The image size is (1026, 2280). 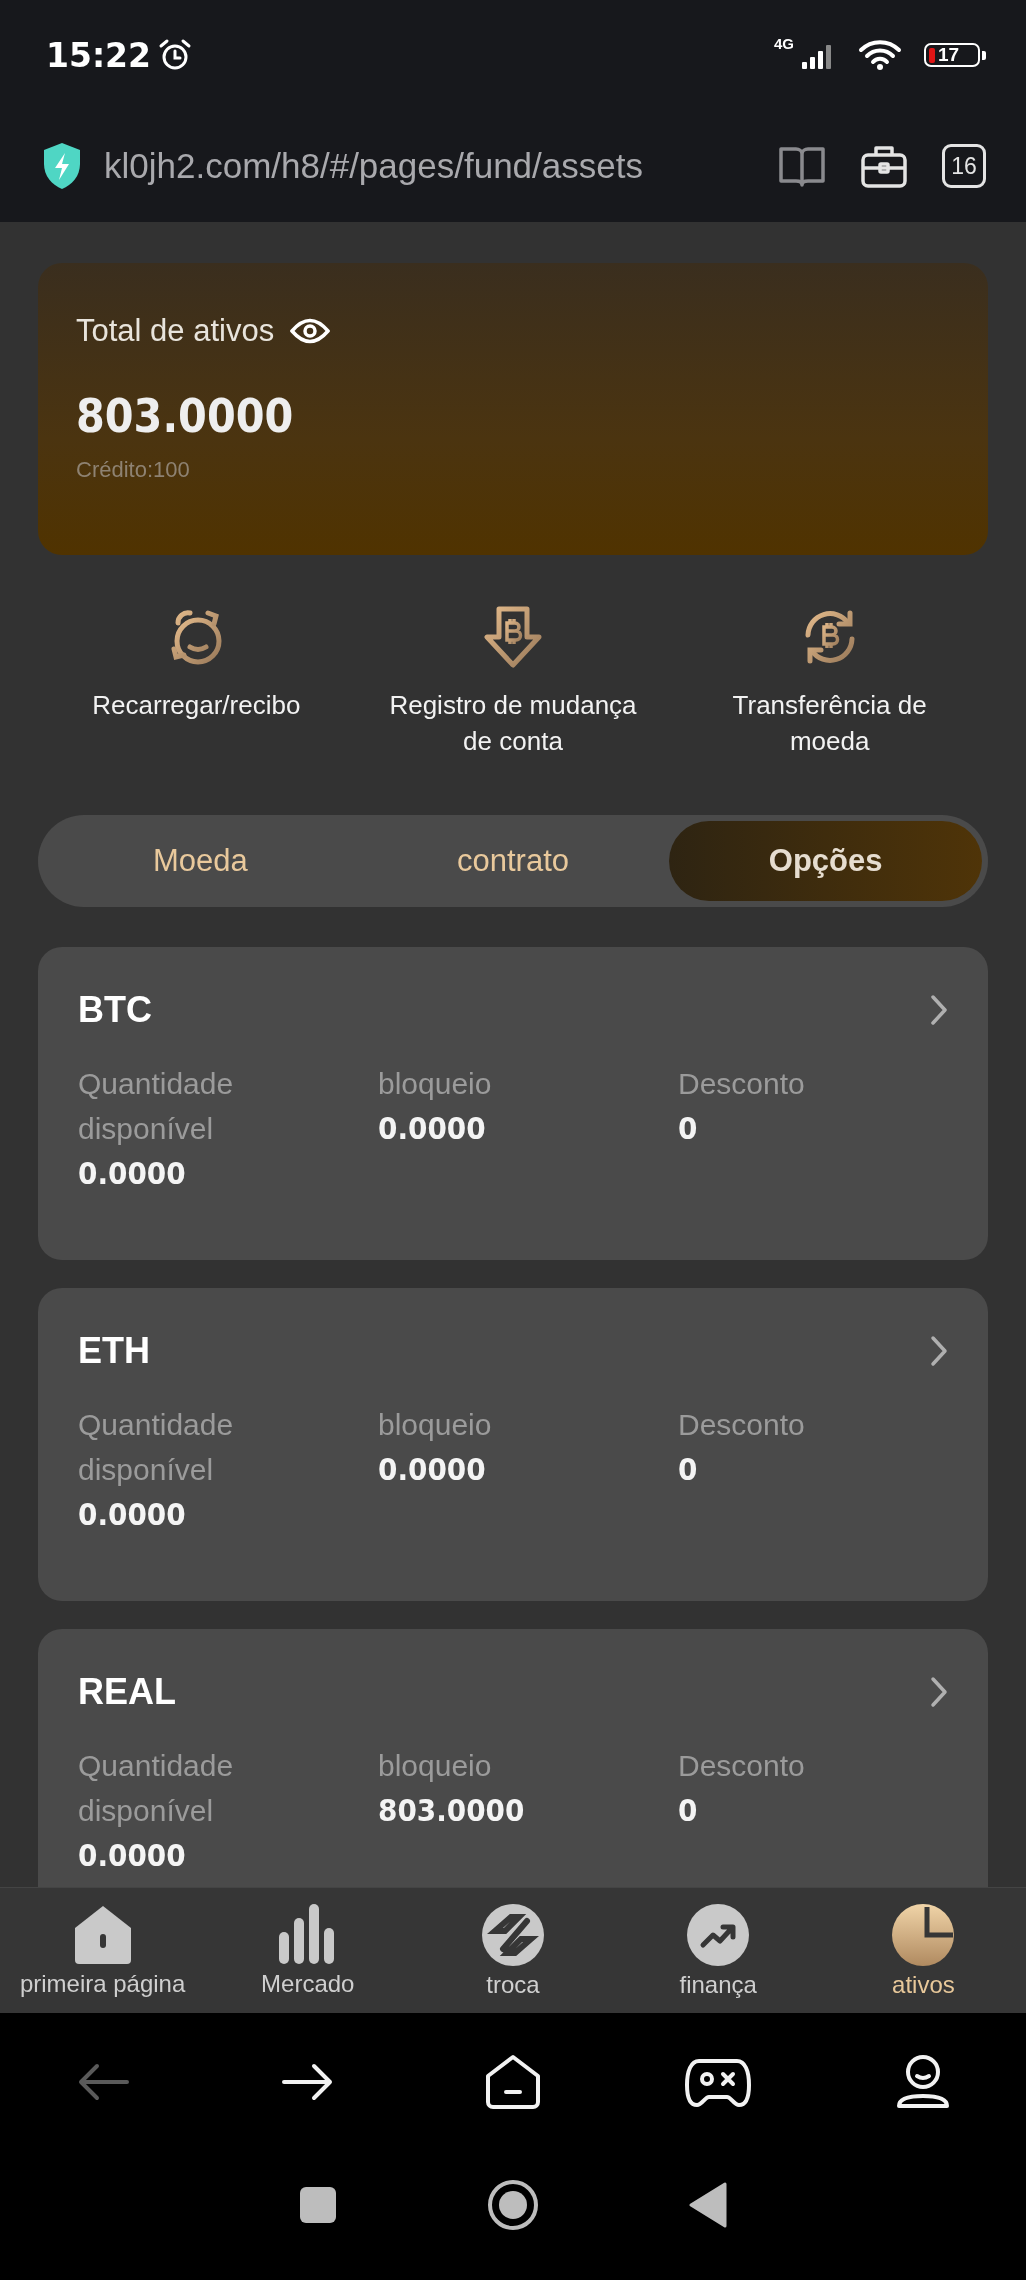 What do you see at coordinates (513, 1103) in the screenshot?
I see `asset-card: BTC Quantidade disponível 0.0000 bloqueio 0.0000 Desconto 0` at bounding box center [513, 1103].